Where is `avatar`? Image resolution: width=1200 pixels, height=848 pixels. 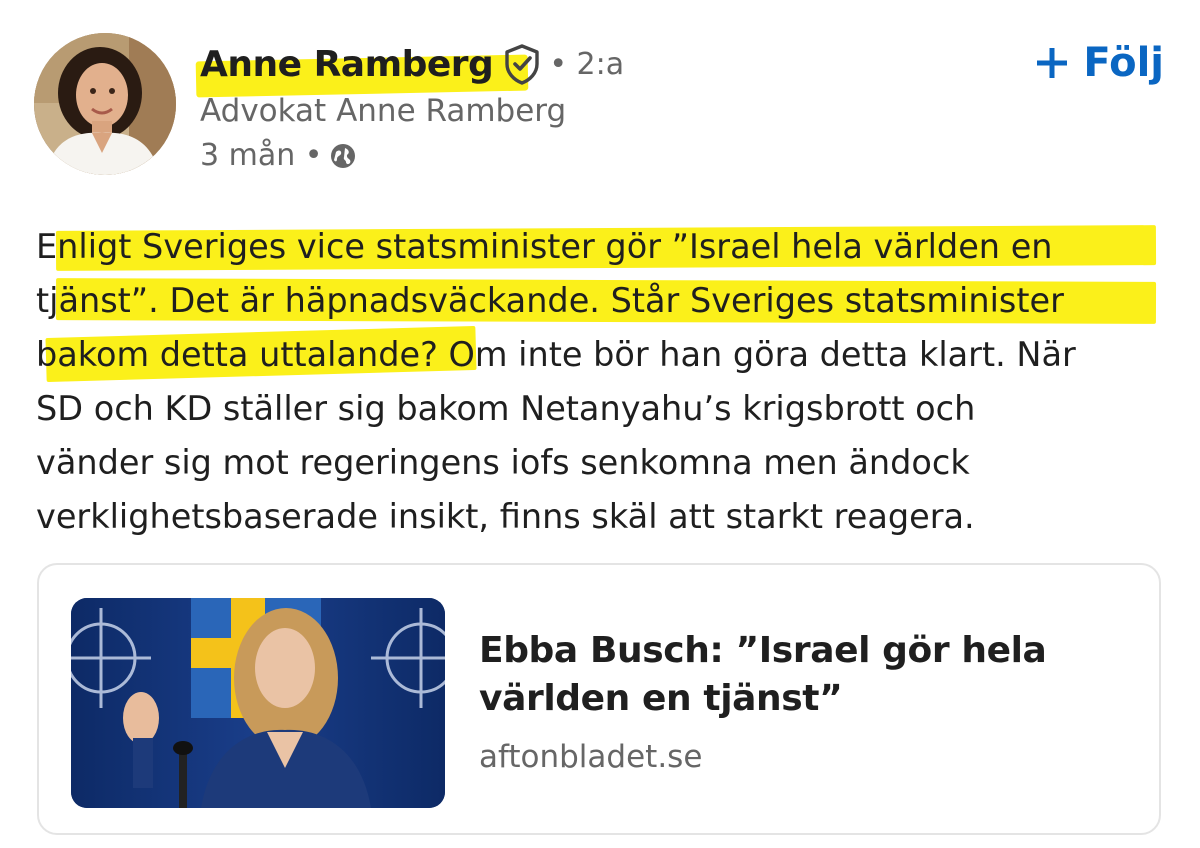
avatar is located at coordinates (105, 104).